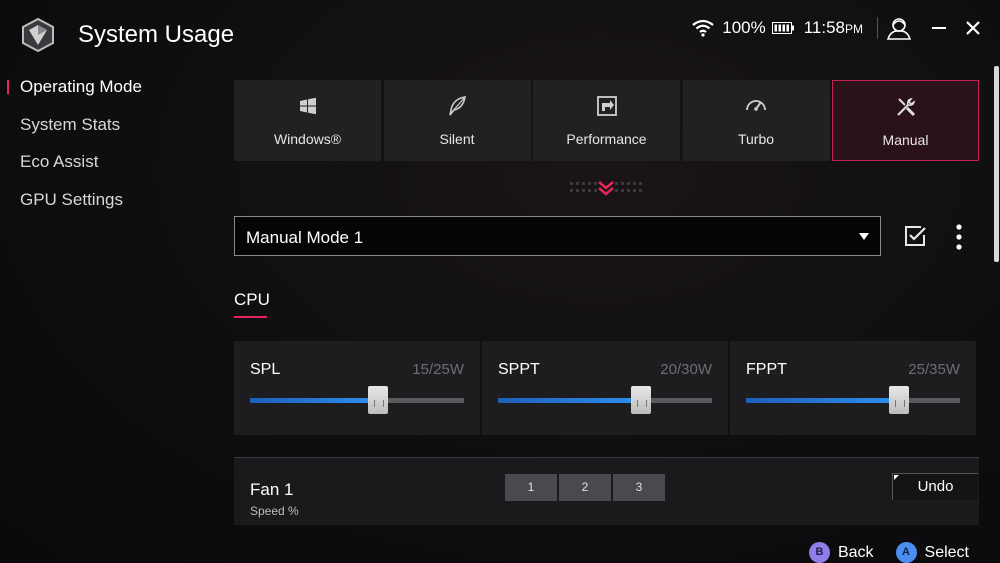  What do you see at coordinates (915, 236) in the screenshot?
I see `apply-checkbox-icon` at bounding box center [915, 236].